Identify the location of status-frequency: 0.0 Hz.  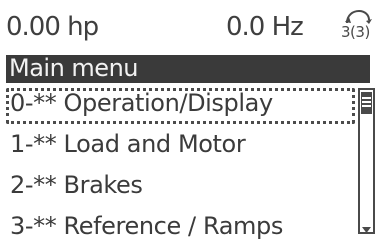
(265, 27).